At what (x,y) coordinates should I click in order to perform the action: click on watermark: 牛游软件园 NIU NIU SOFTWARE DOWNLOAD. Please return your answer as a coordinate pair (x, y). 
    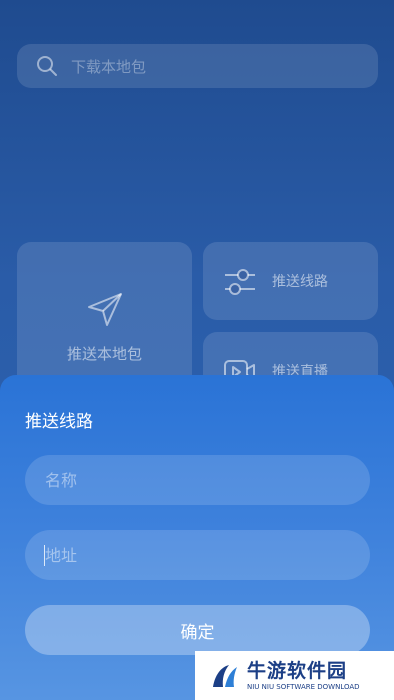
    Looking at the image, I should click on (294, 675).